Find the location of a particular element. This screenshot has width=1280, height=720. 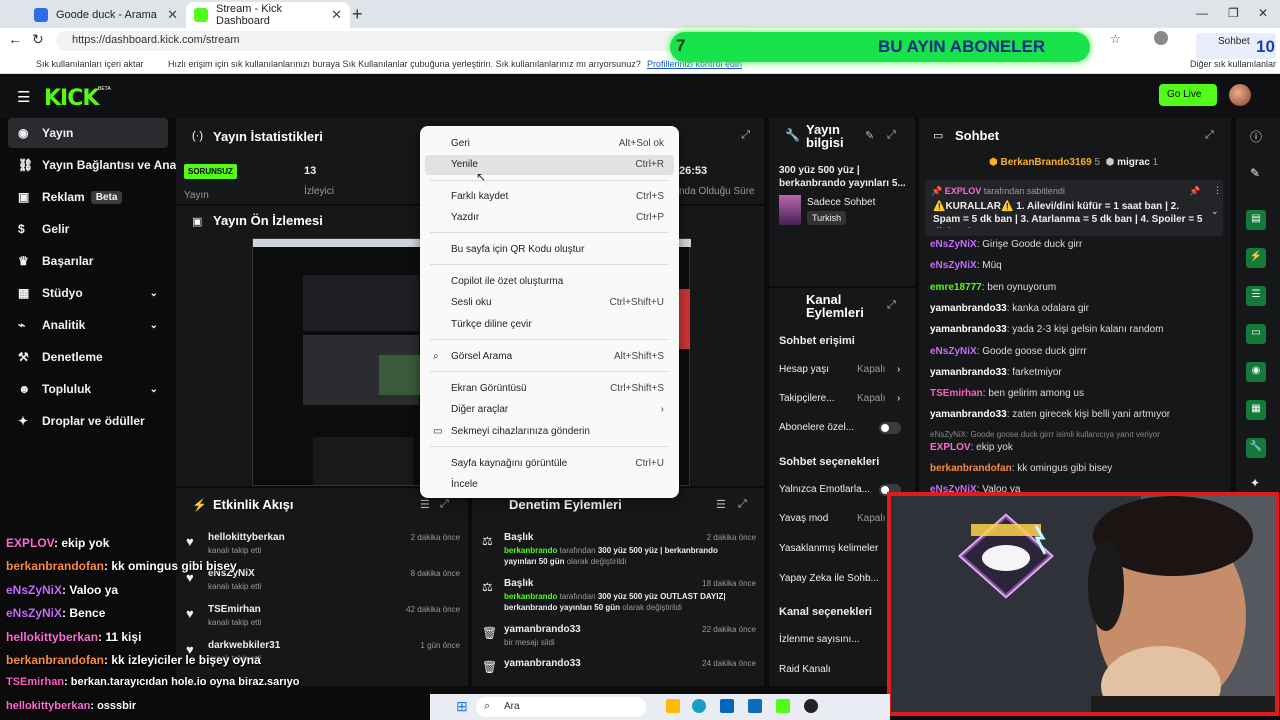

context-menu-item: Yenile Ctrl+R is located at coordinates (549, 165).